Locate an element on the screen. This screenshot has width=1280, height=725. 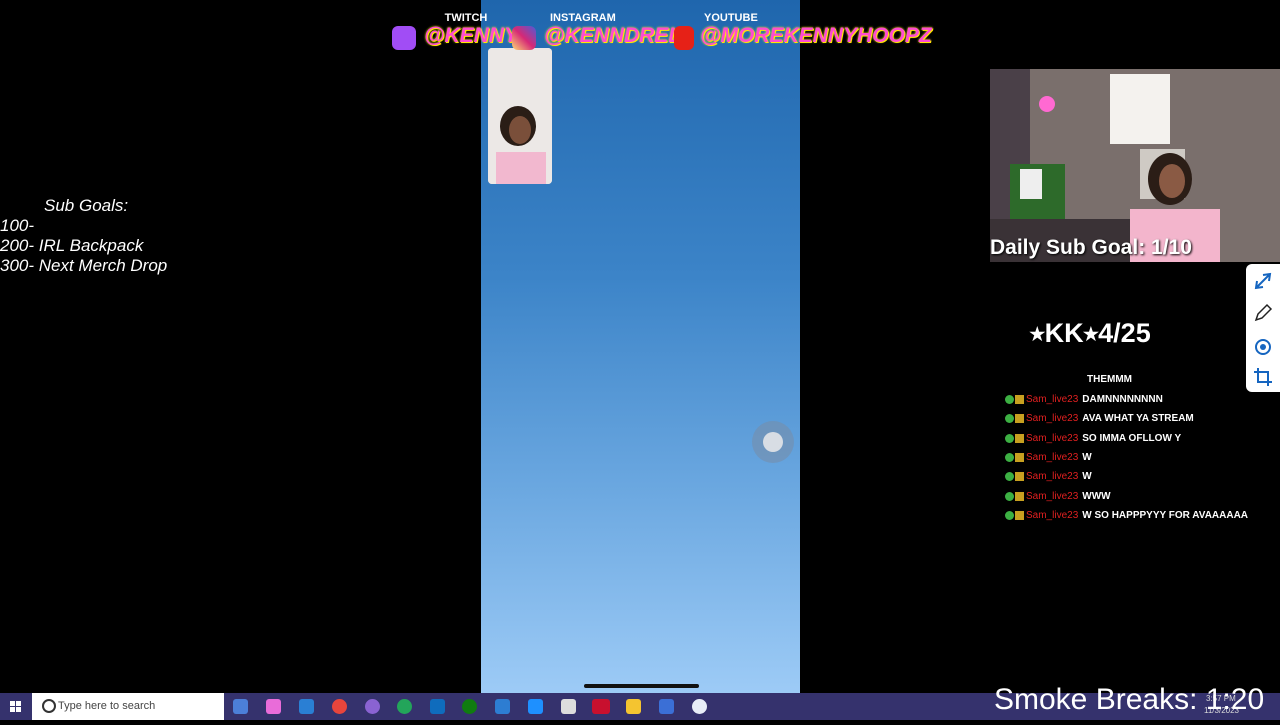
store-icon is located at coordinates (306, 706).